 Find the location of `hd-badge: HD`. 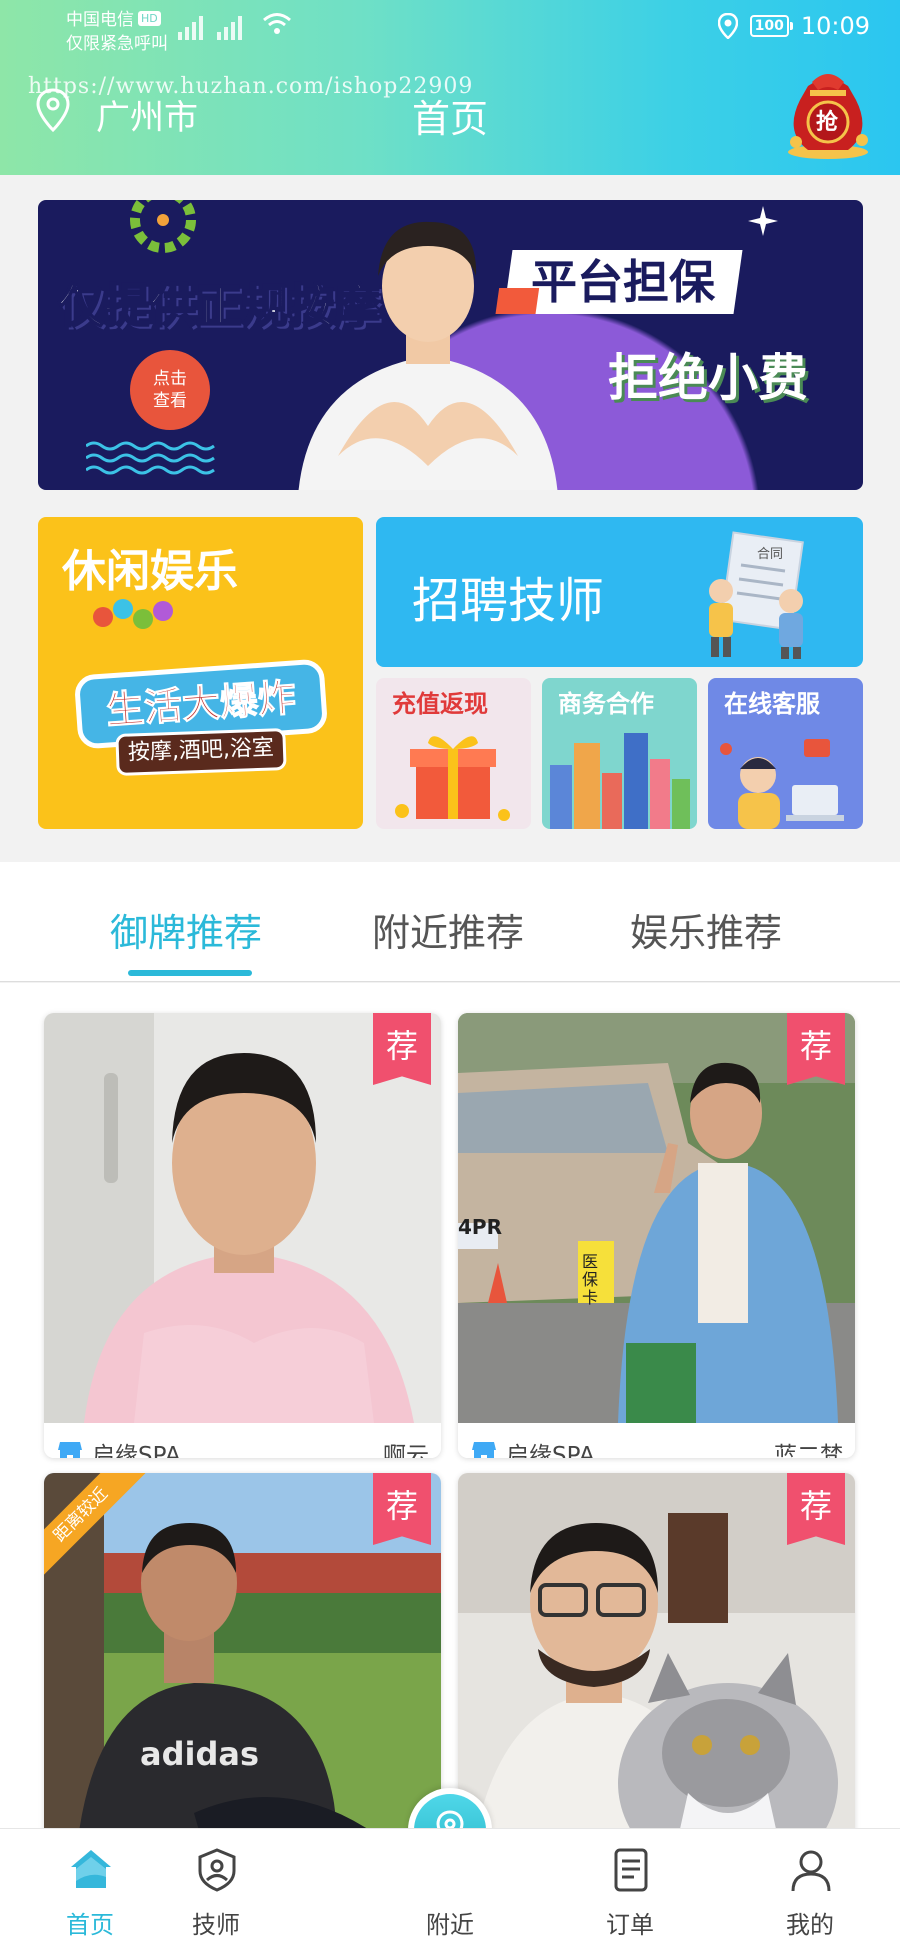

hd-badge: HD is located at coordinates (149, 18).